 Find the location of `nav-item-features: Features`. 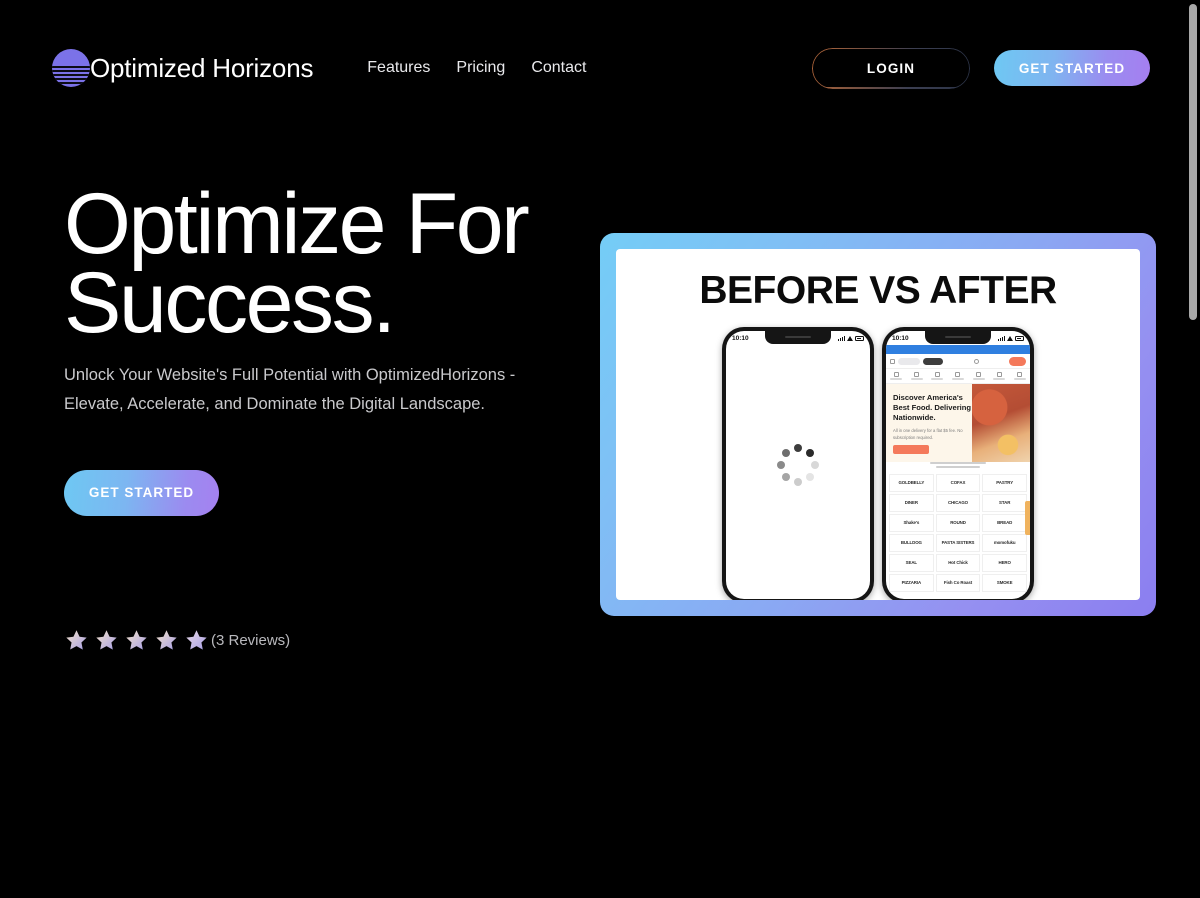

nav-item-features: Features is located at coordinates (398, 68).